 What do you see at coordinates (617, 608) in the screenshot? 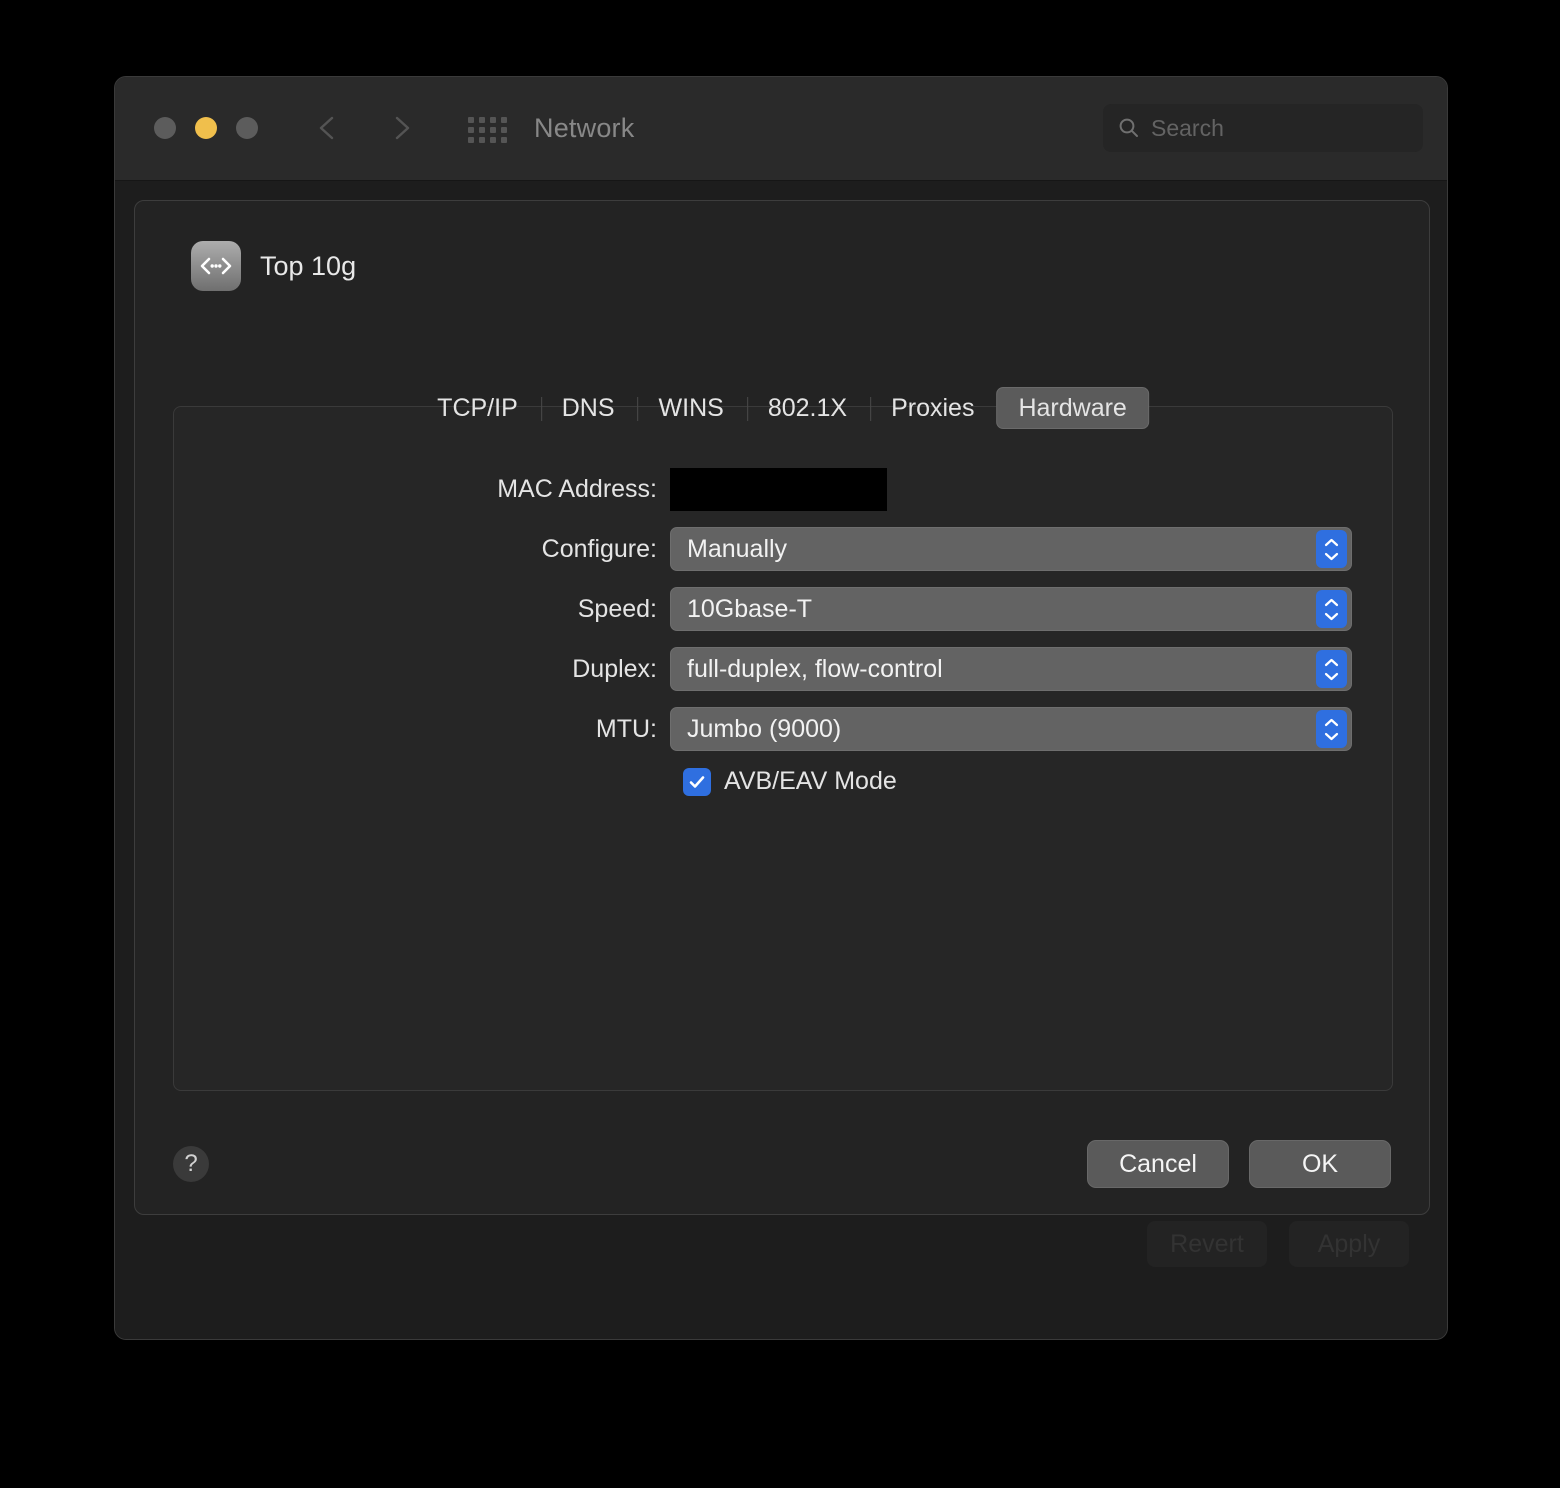
I see `speed-label: Speed:` at bounding box center [617, 608].